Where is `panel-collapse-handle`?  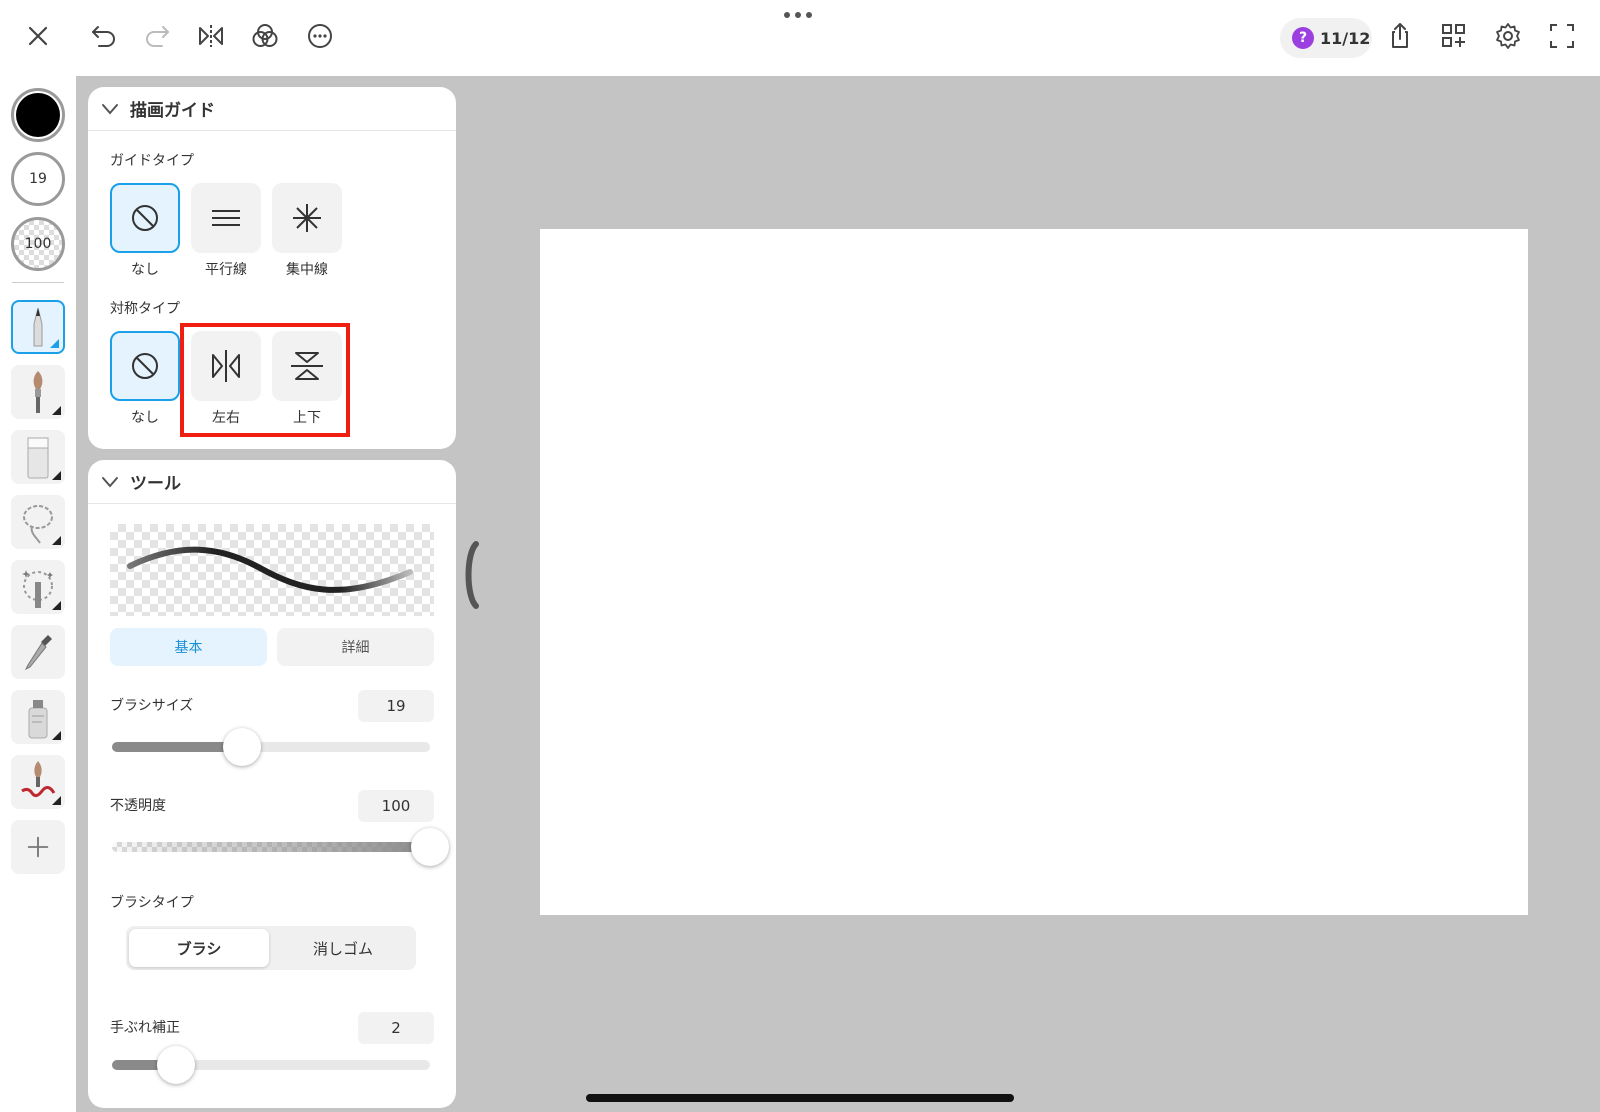
panel-collapse-handle is located at coordinates (471, 575).